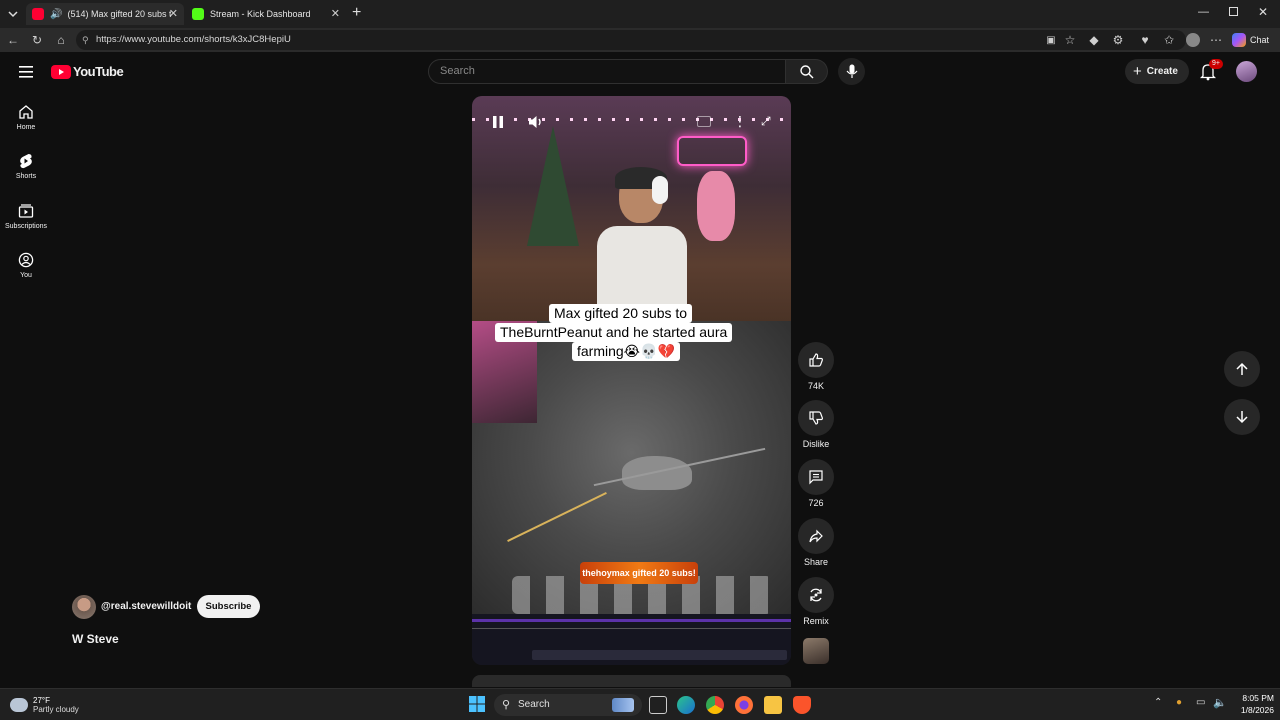 The width and height of the screenshot is (1280, 720). I want to click on share-button: Share, so click(816, 542).